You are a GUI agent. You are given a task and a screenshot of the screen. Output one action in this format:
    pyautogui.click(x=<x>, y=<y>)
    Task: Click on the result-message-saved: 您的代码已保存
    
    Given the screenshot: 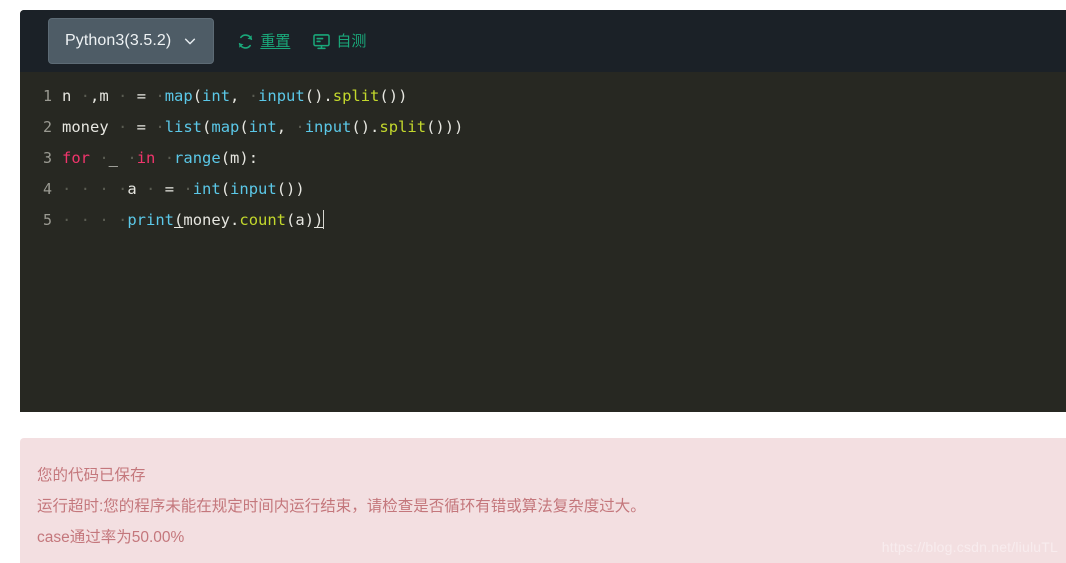 What is the action you would take?
    pyautogui.click(x=91, y=475)
    